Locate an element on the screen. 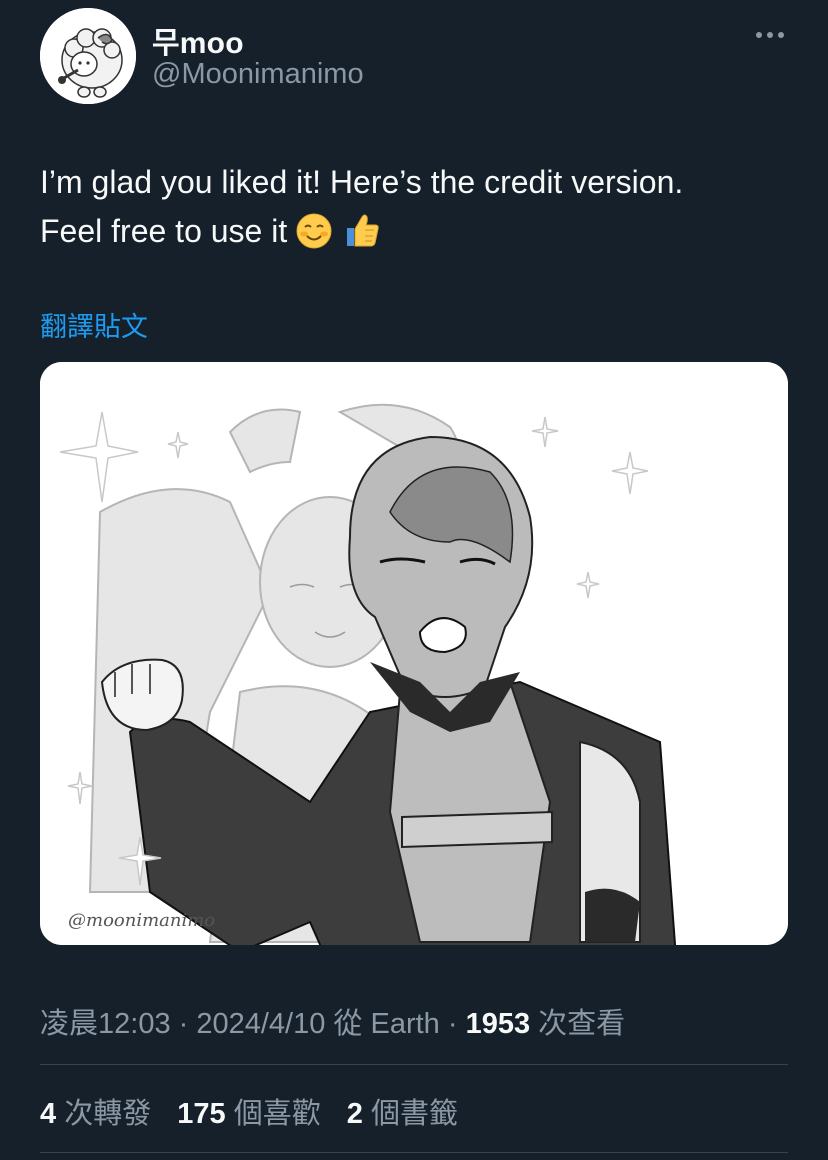 The image size is (828, 1160). bookmarks-label: 個書籤 is located at coordinates (410, 1114).